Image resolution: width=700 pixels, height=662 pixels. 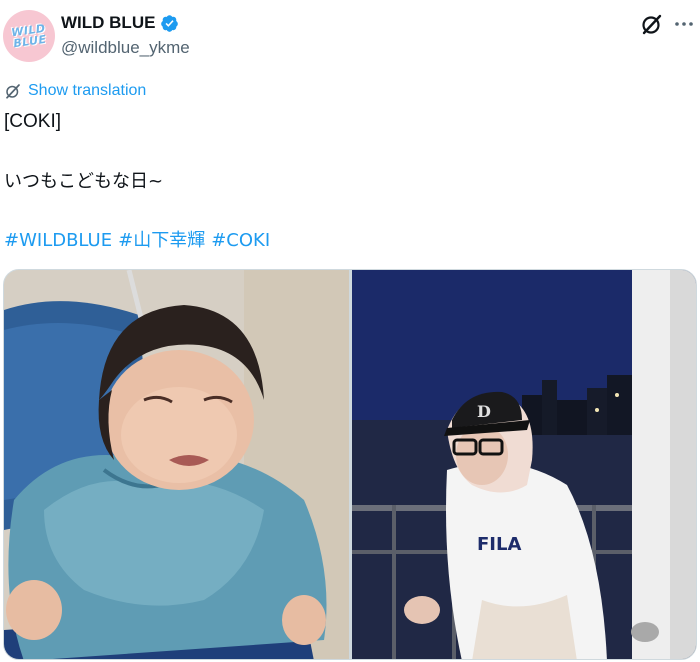 I want to click on avatar: WILD BLUE, so click(x=29, y=36).